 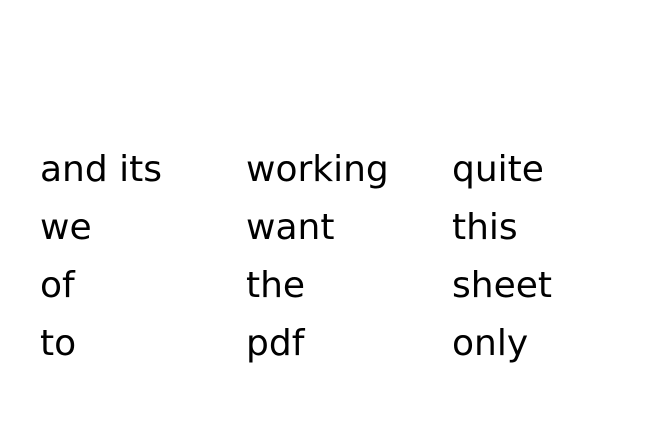 I want to click on cell-r1-c3: quite, so click(x=498, y=169).